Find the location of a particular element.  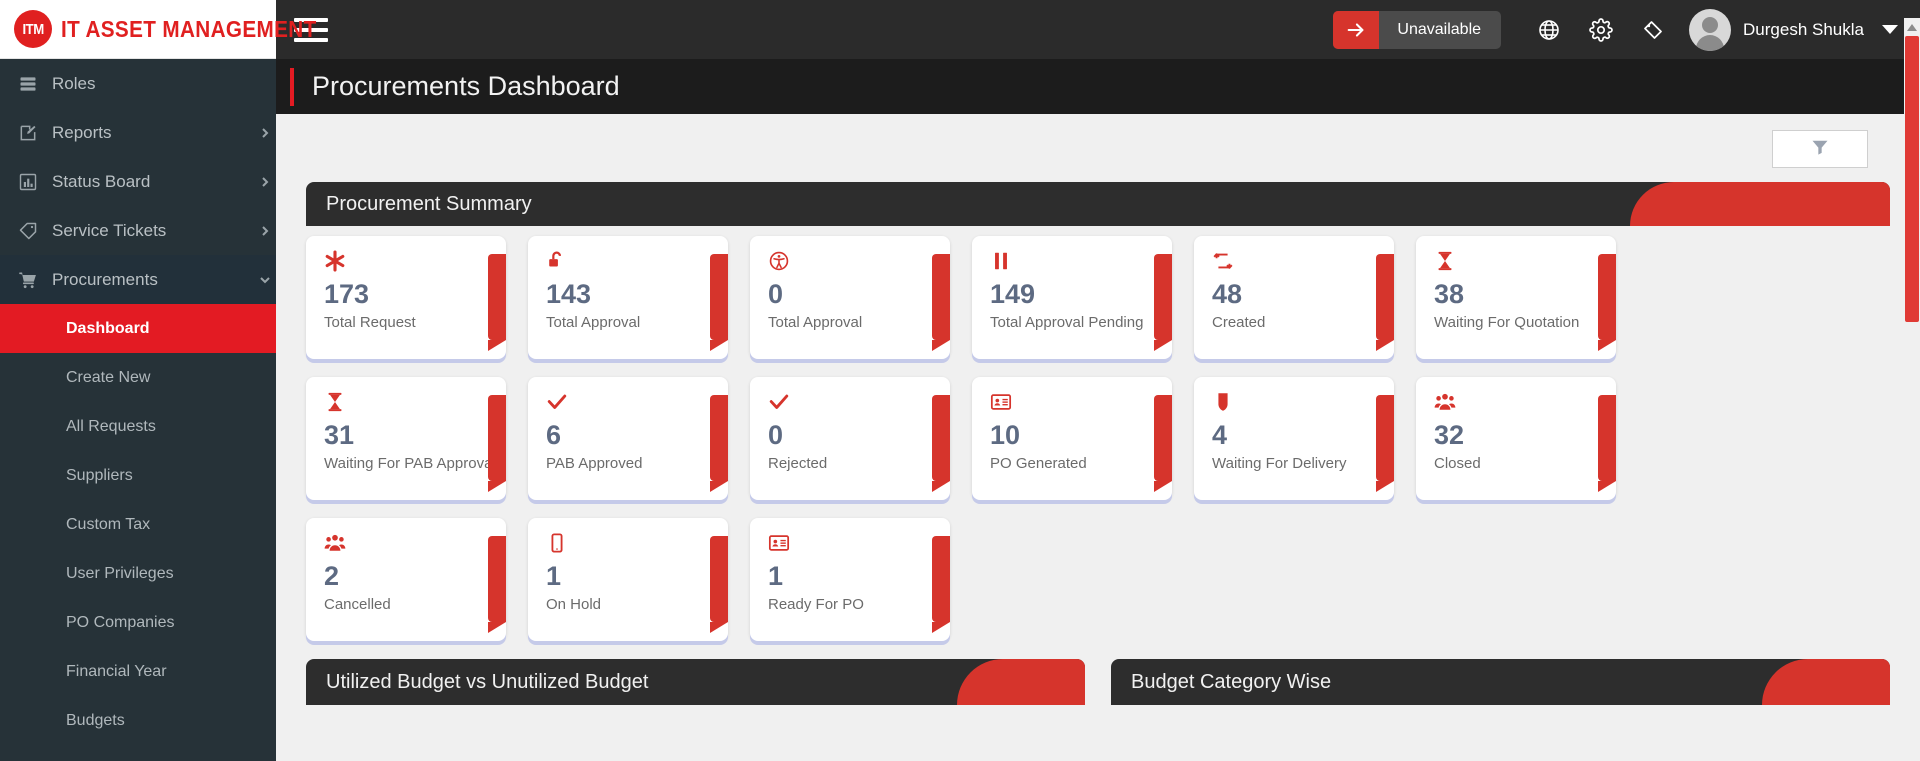

stat-card: 173 Total Request is located at coordinates (406, 297).